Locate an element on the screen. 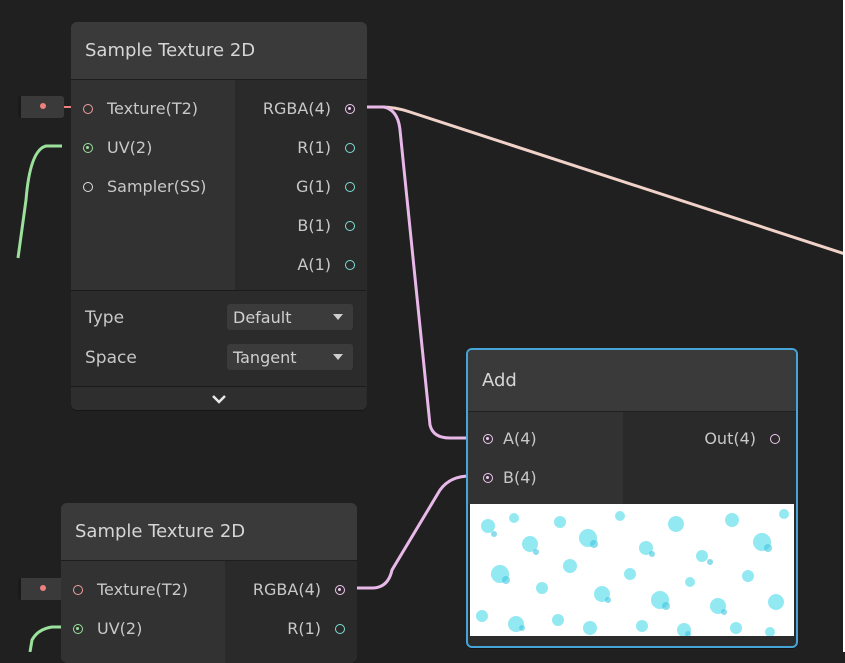 This screenshot has width=845, height=663. rgba-wire-to-add-b is located at coordinates (414, 532).